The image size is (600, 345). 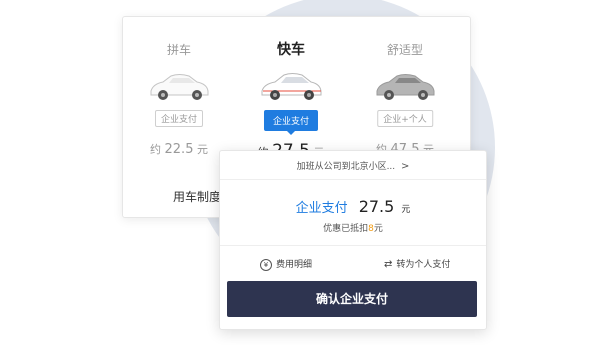 I want to click on payment-method-label: 企业支付, so click(x=321, y=208).